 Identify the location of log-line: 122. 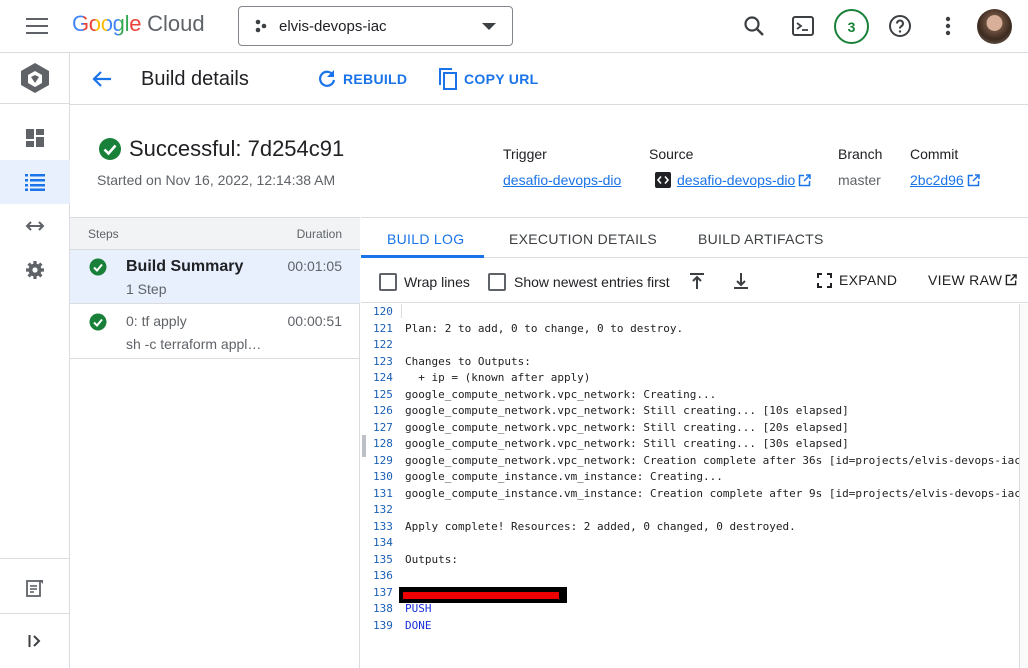
(694, 345).